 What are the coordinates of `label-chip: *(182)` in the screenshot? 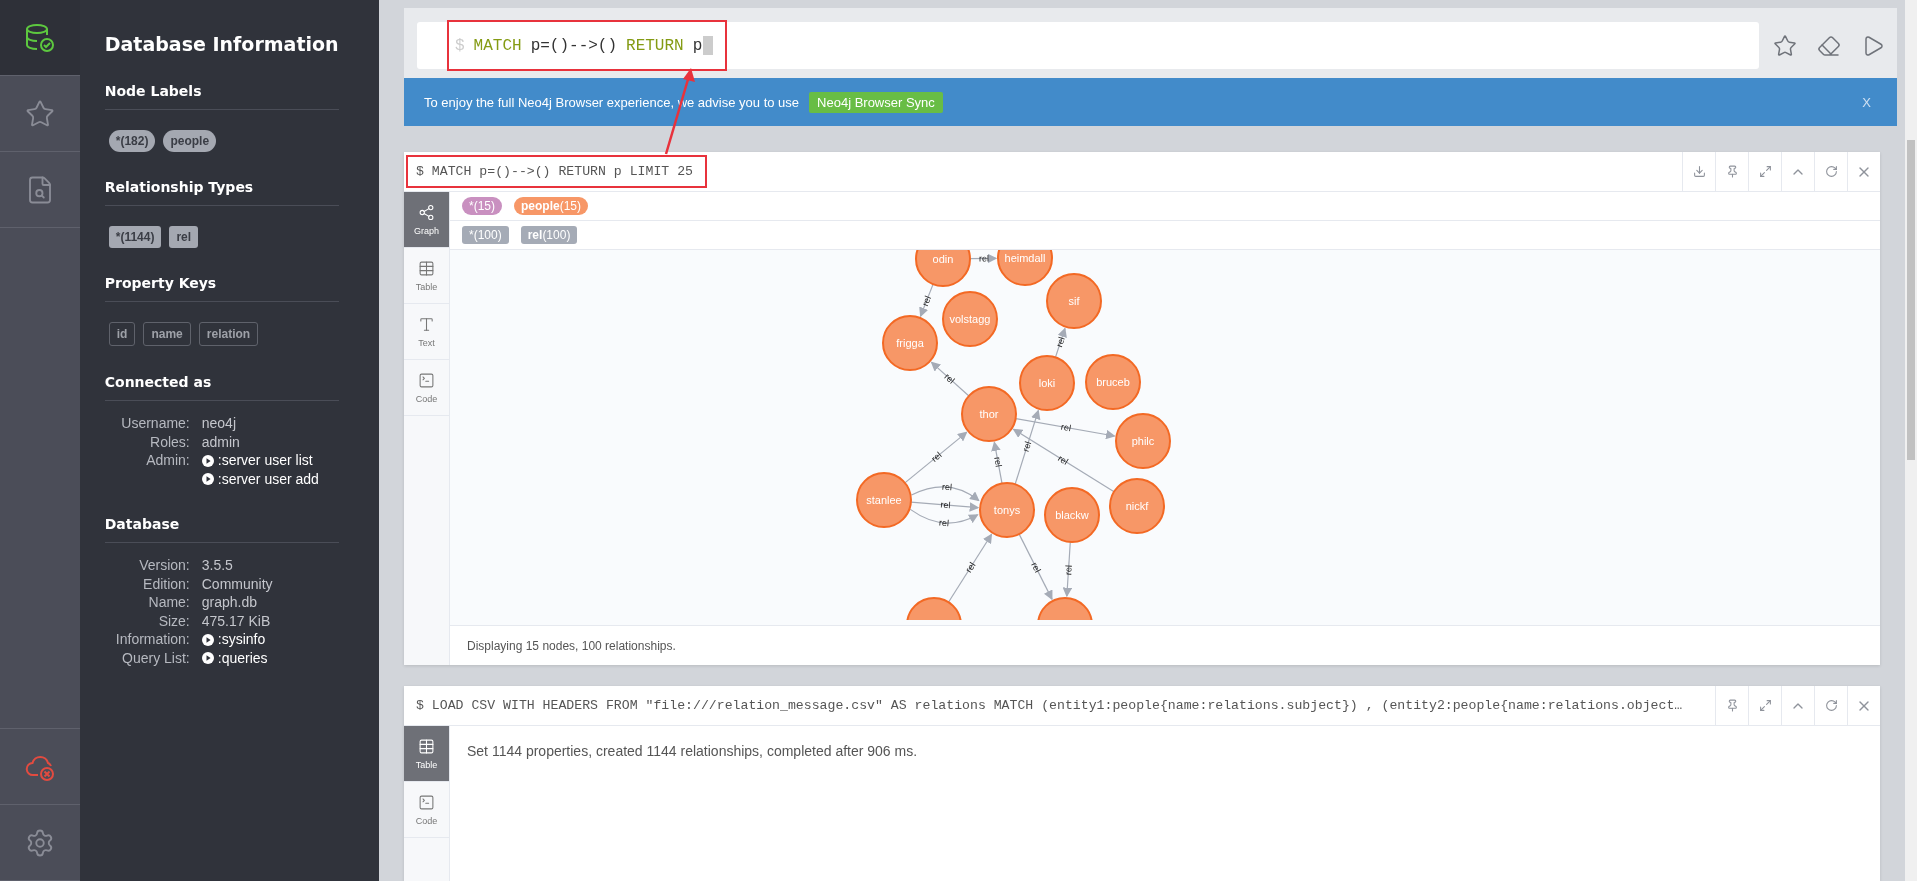 It's located at (132, 141).